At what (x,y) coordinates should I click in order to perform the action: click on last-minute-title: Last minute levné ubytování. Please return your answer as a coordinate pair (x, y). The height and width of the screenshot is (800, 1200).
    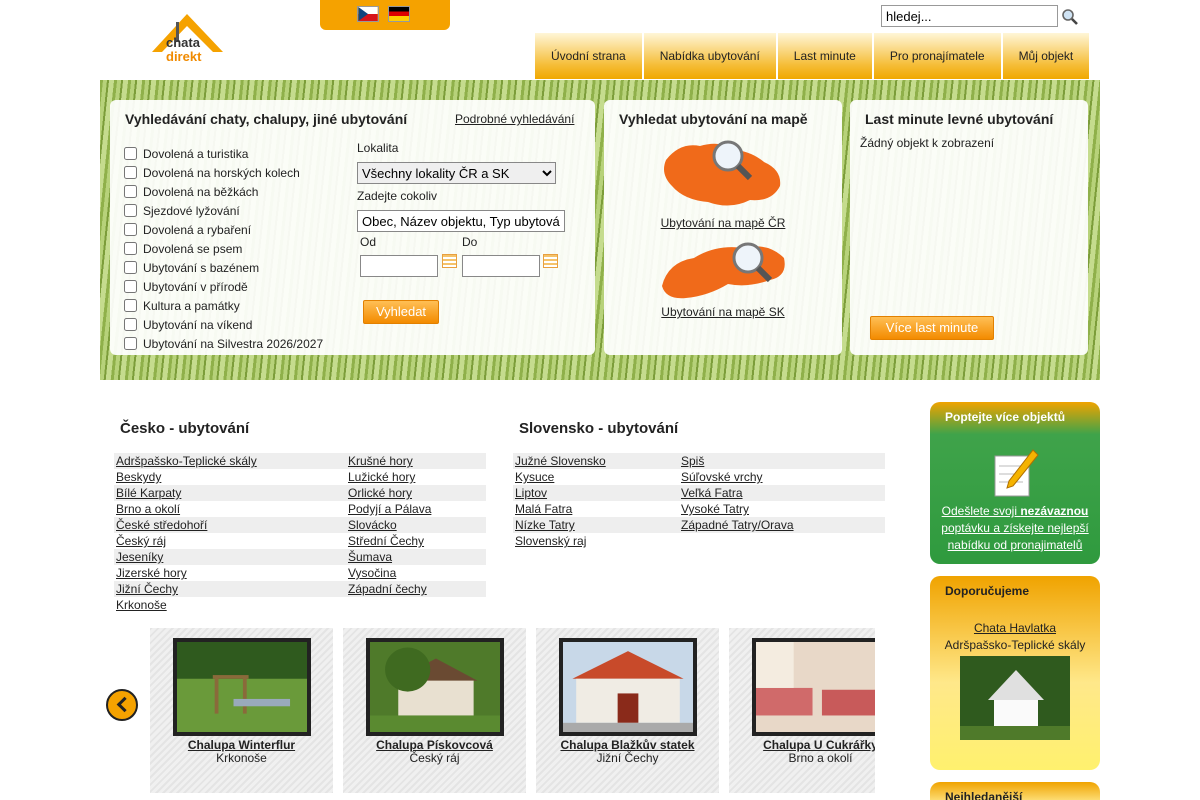
    Looking at the image, I should click on (959, 119).